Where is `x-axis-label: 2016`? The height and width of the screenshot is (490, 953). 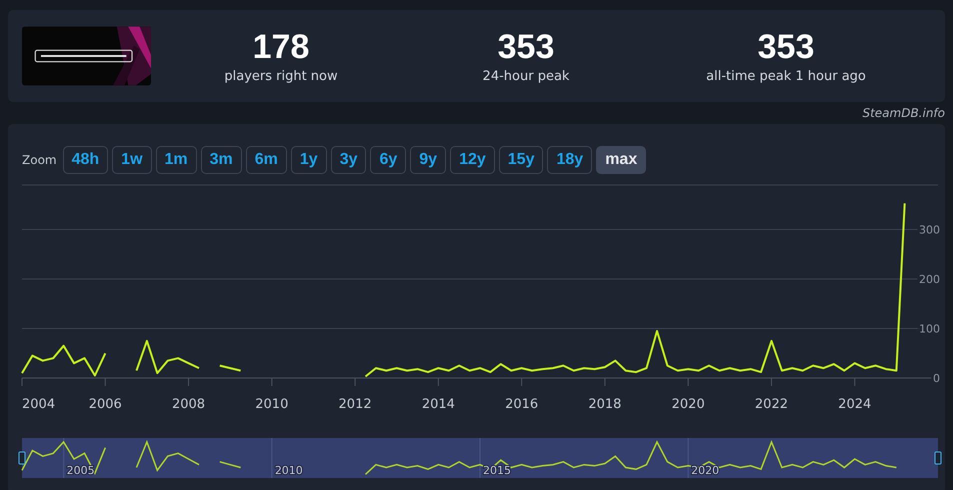
x-axis-label: 2016 is located at coordinates (521, 404).